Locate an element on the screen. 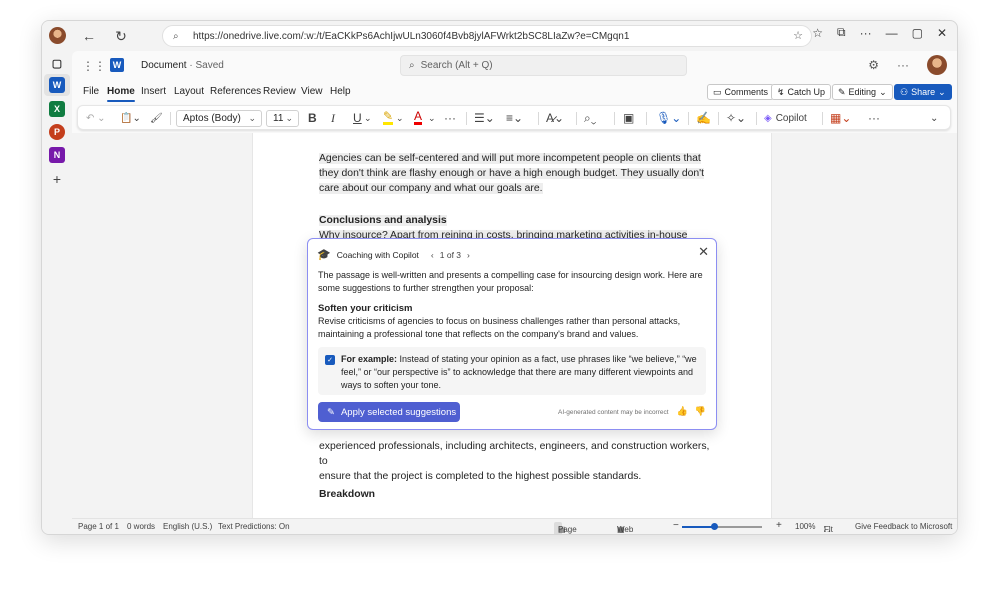 This screenshot has width=999, height=598. settings-icon: ⚙ is located at coordinates (873, 65).